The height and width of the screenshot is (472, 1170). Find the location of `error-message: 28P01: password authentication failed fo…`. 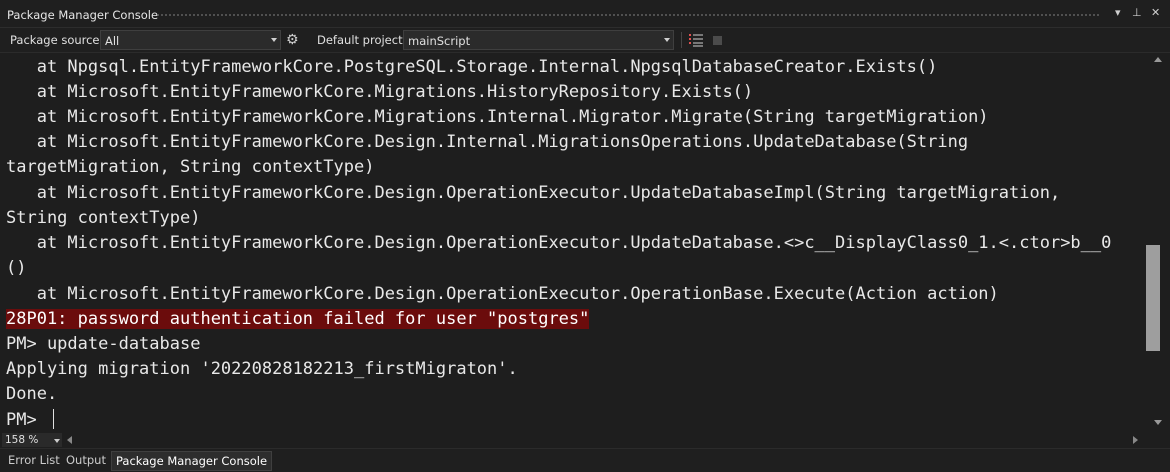

error-message: 28P01: password authentication failed fo… is located at coordinates (298, 319).